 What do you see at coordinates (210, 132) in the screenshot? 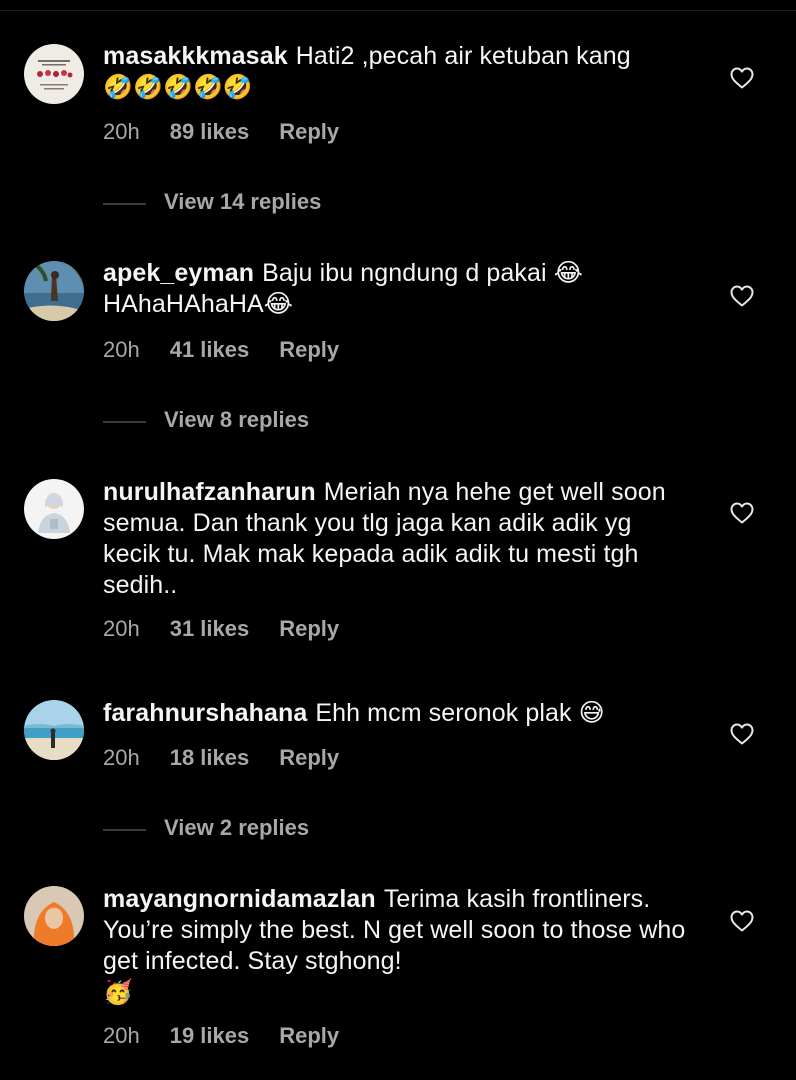
I see `comment-likes: 89 likes` at bounding box center [210, 132].